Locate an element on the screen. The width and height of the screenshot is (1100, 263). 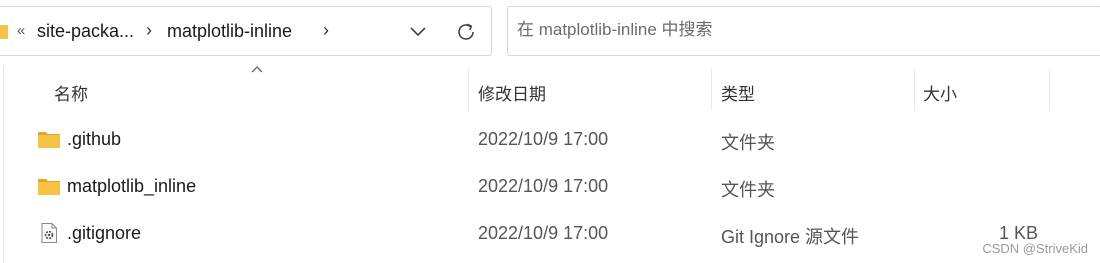
breadcrumb-matplotlib-inline: matplotlib-inline is located at coordinates (229, 31).